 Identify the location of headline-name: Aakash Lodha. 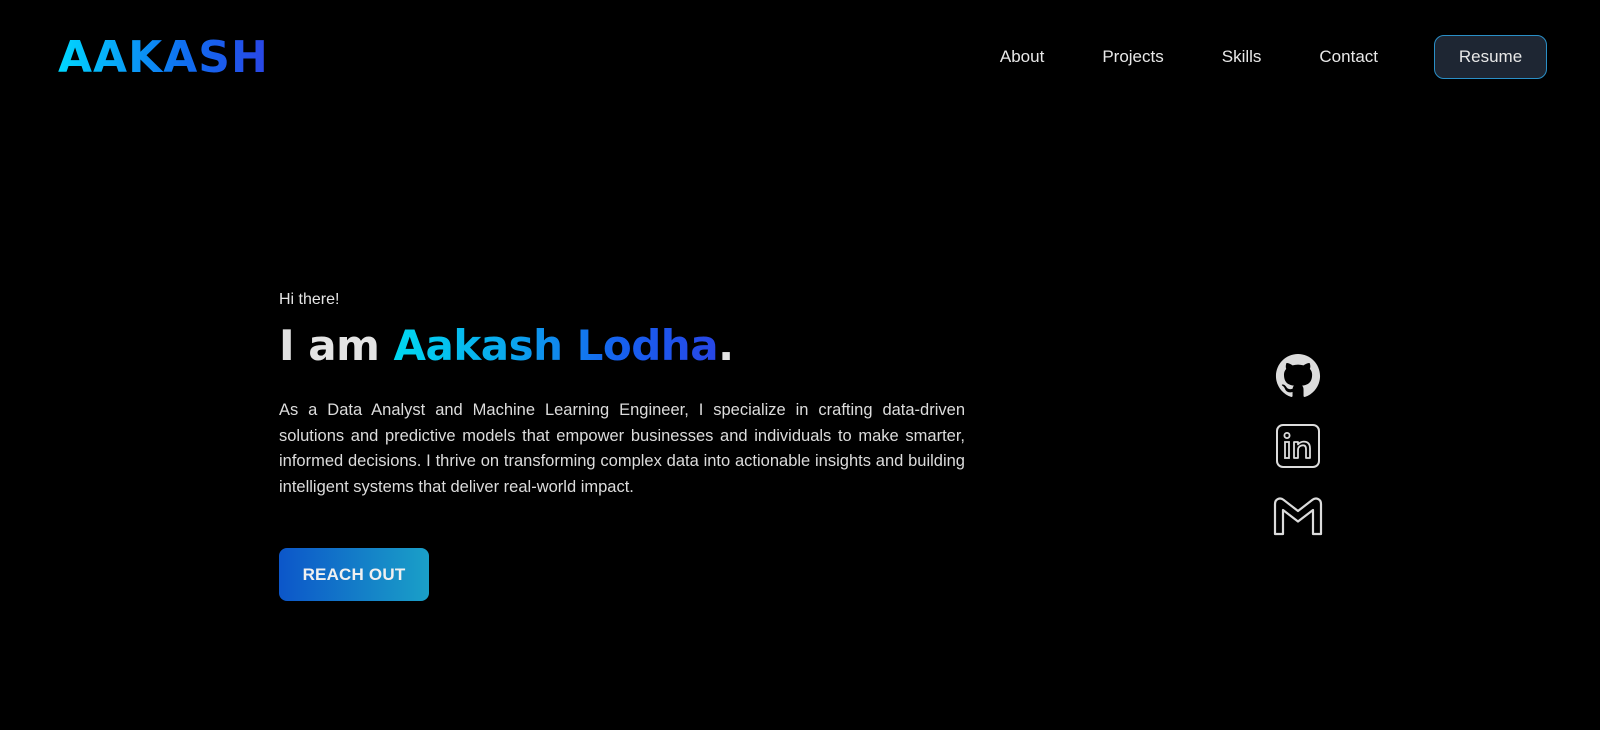
(556, 345).